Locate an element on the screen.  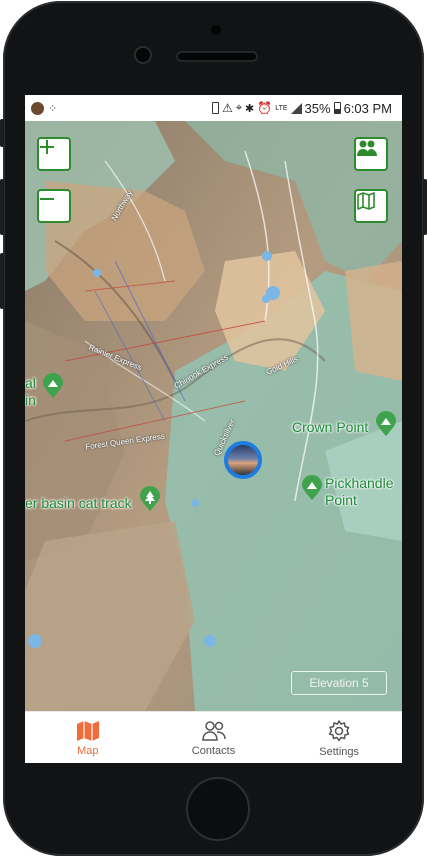
warning-icon: ⚠ is located at coordinates (227, 108).